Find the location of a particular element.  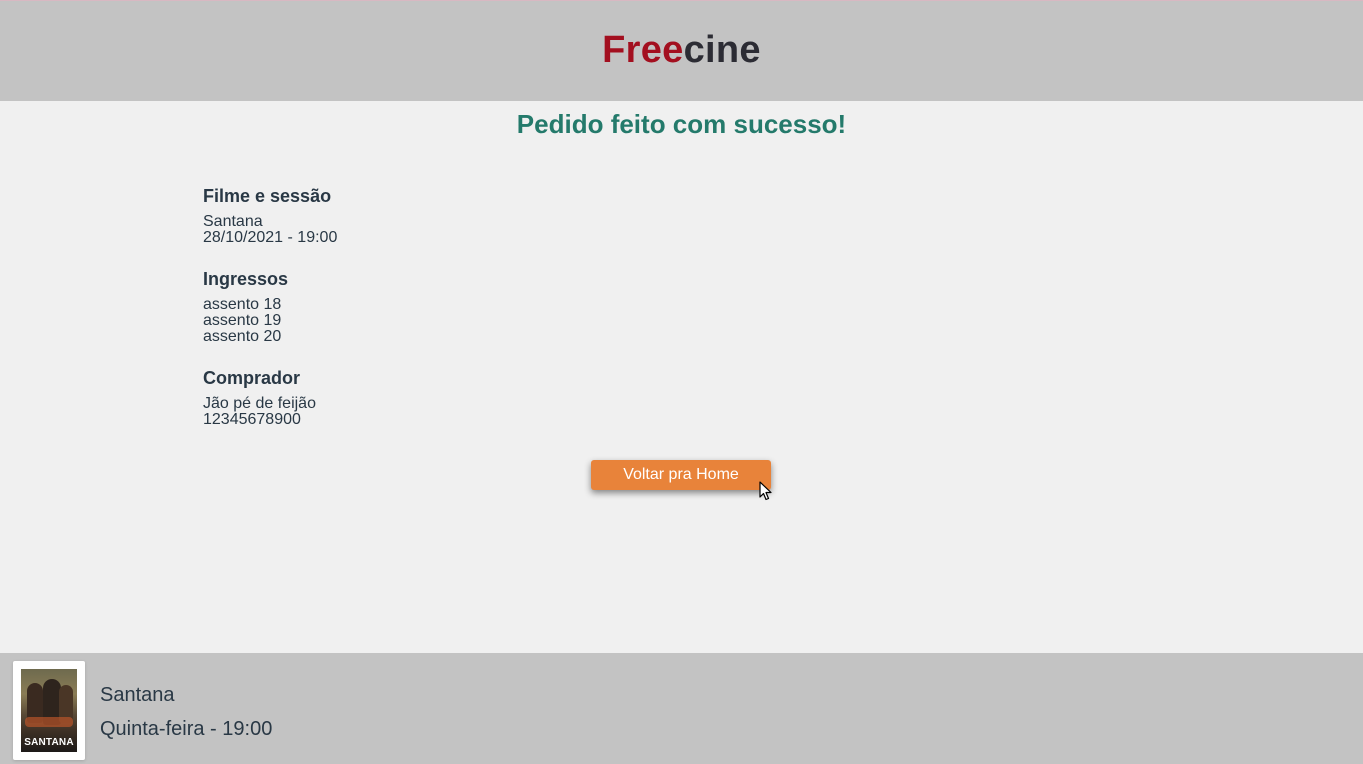

brand-logo: Freecine is located at coordinates (681, 50).